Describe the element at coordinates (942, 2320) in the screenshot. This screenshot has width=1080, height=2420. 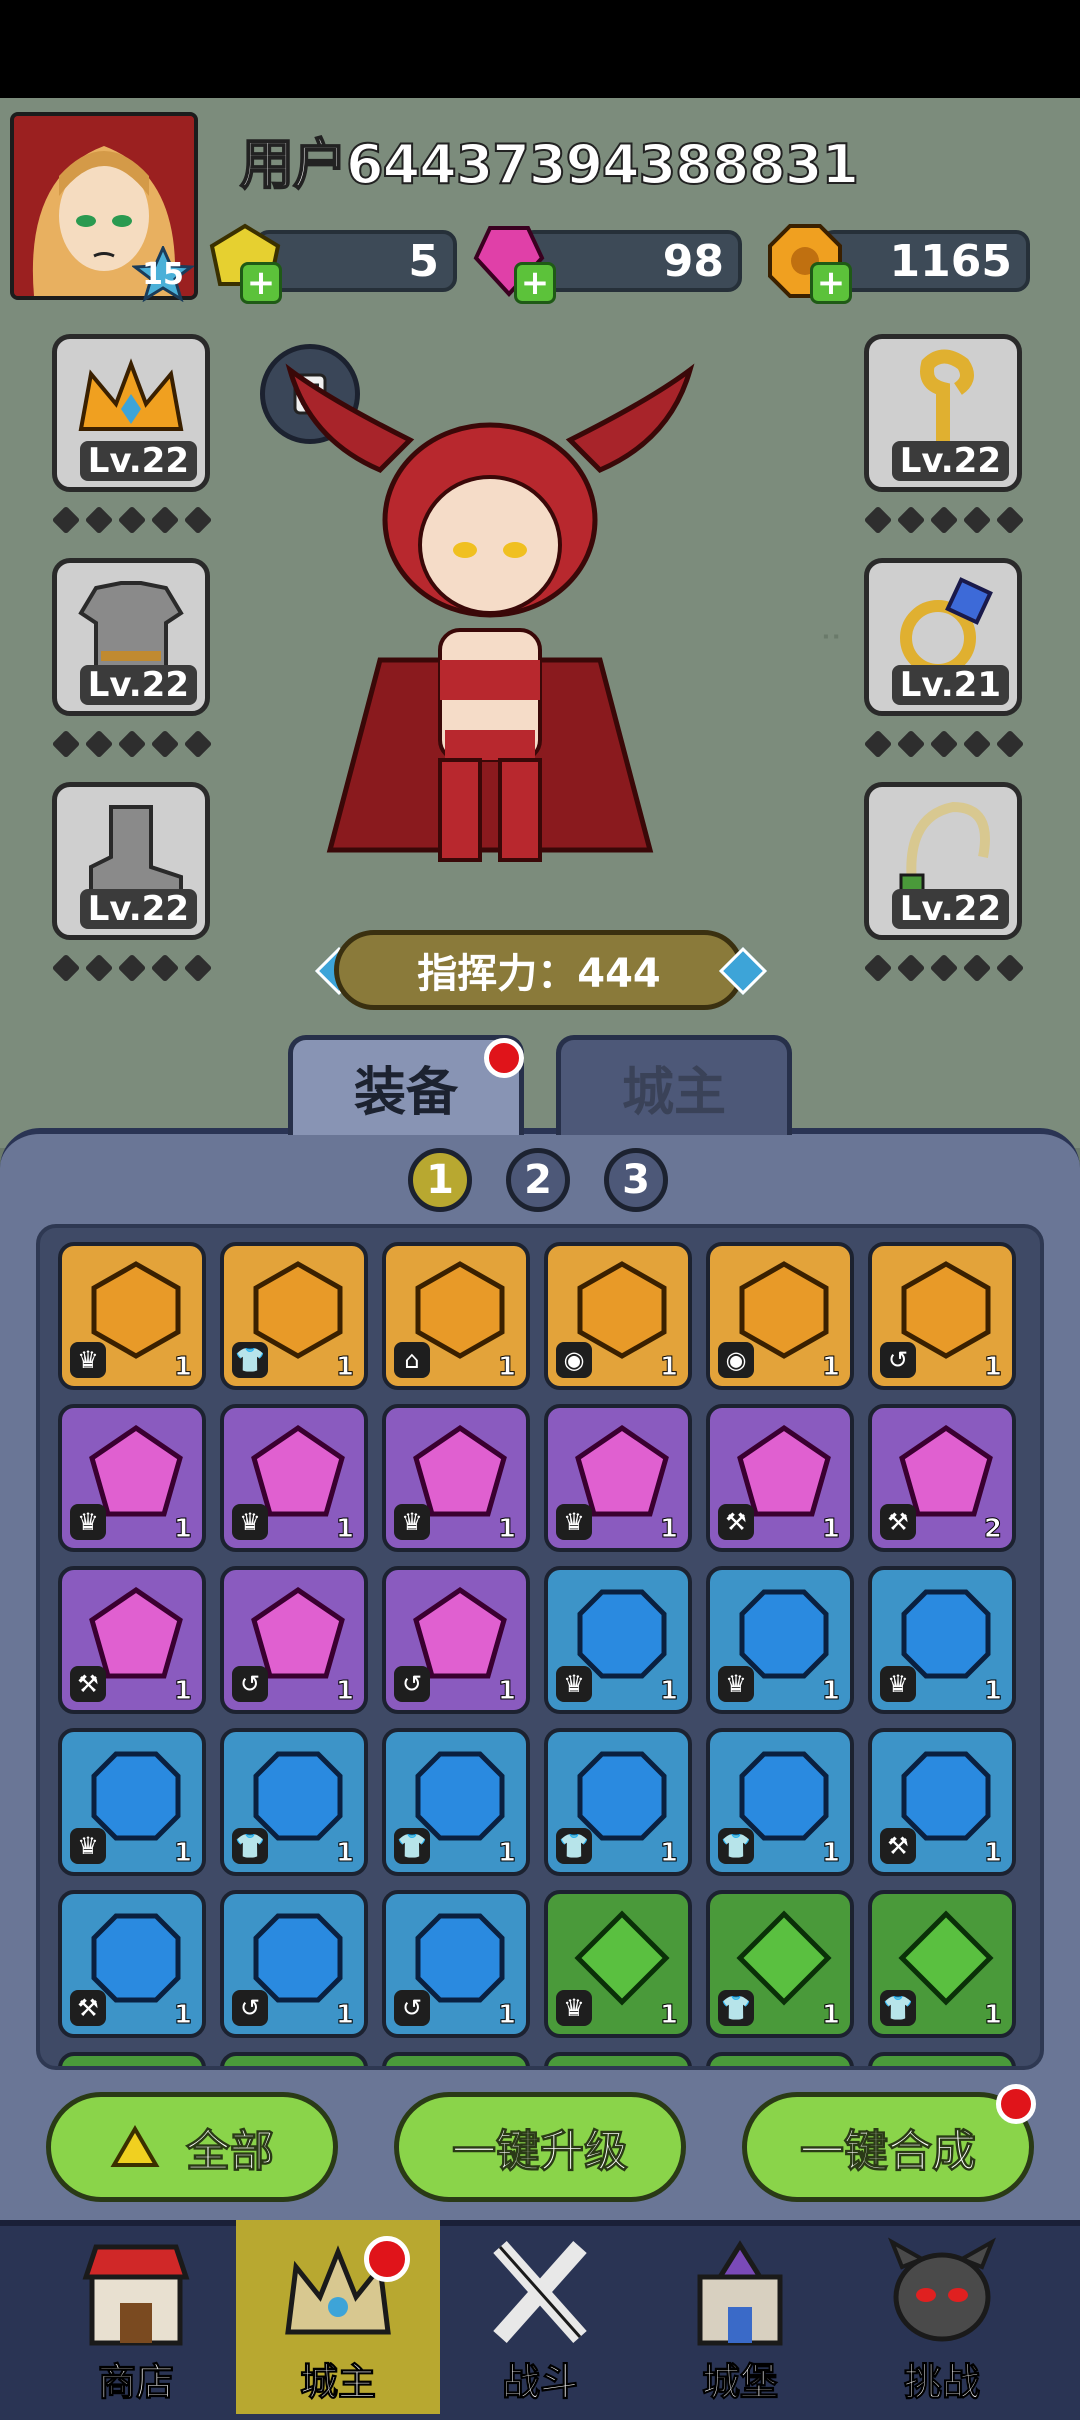
I see `nav-challenge: 挑战` at that location.